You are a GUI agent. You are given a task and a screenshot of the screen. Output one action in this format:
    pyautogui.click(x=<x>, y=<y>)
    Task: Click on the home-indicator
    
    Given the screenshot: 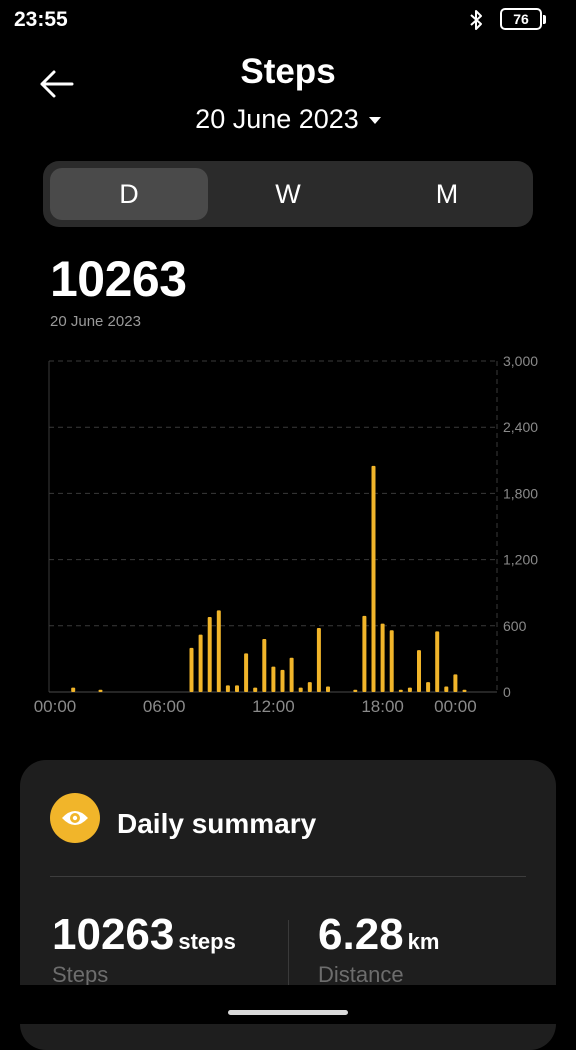 What is the action you would take?
    pyautogui.click(x=288, y=1012)
    